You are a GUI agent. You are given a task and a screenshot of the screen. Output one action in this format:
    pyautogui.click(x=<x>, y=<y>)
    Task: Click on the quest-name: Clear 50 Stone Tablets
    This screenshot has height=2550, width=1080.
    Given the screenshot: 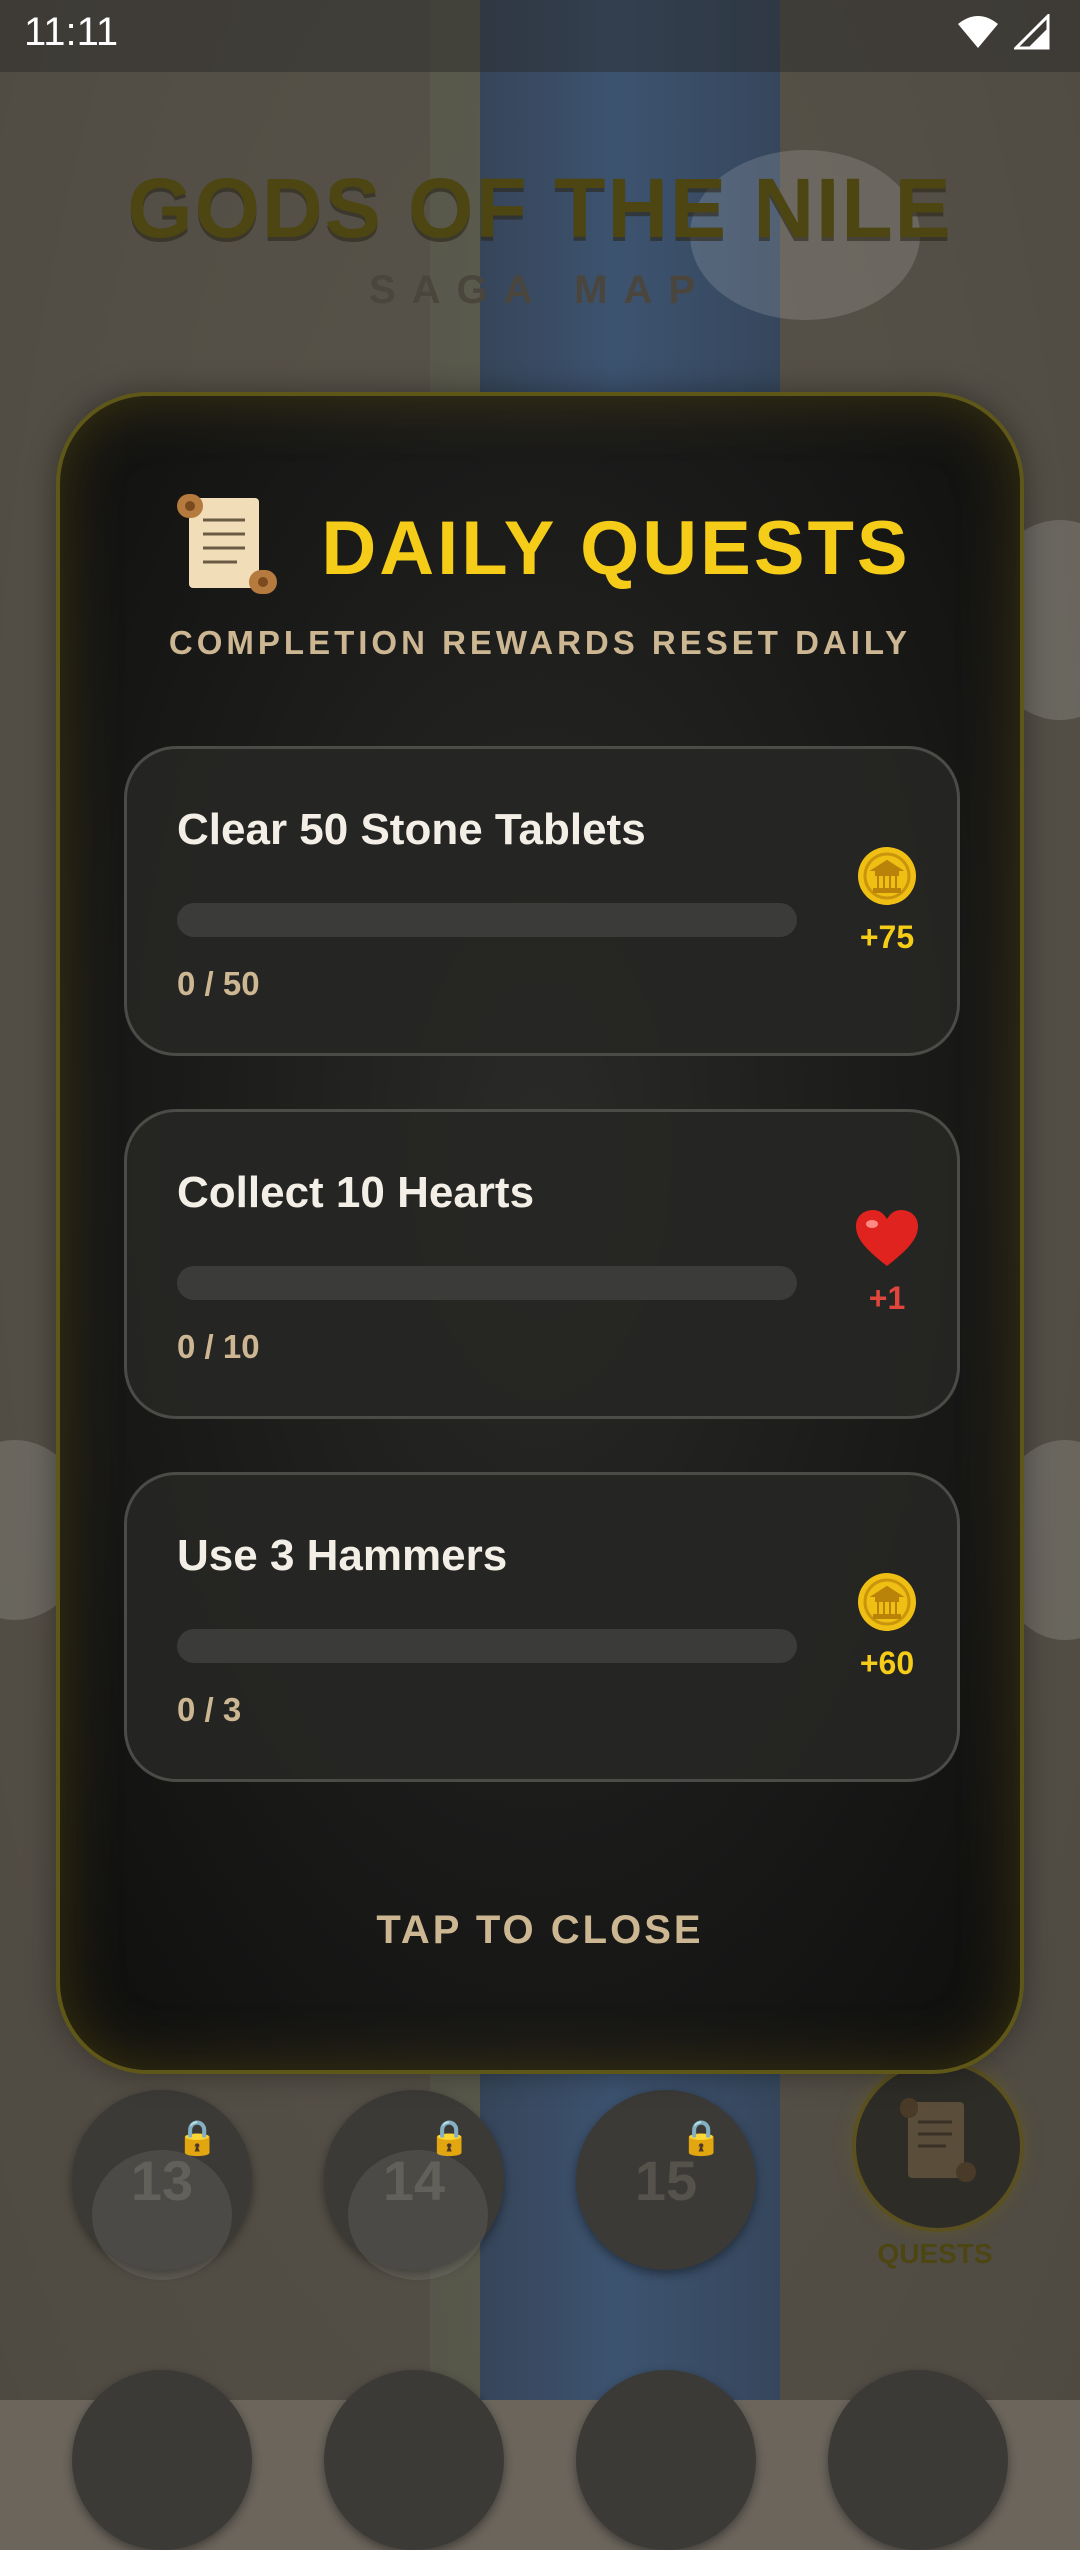 What is the action you would take?
    pyautogui.click(x=411, y=829)
    